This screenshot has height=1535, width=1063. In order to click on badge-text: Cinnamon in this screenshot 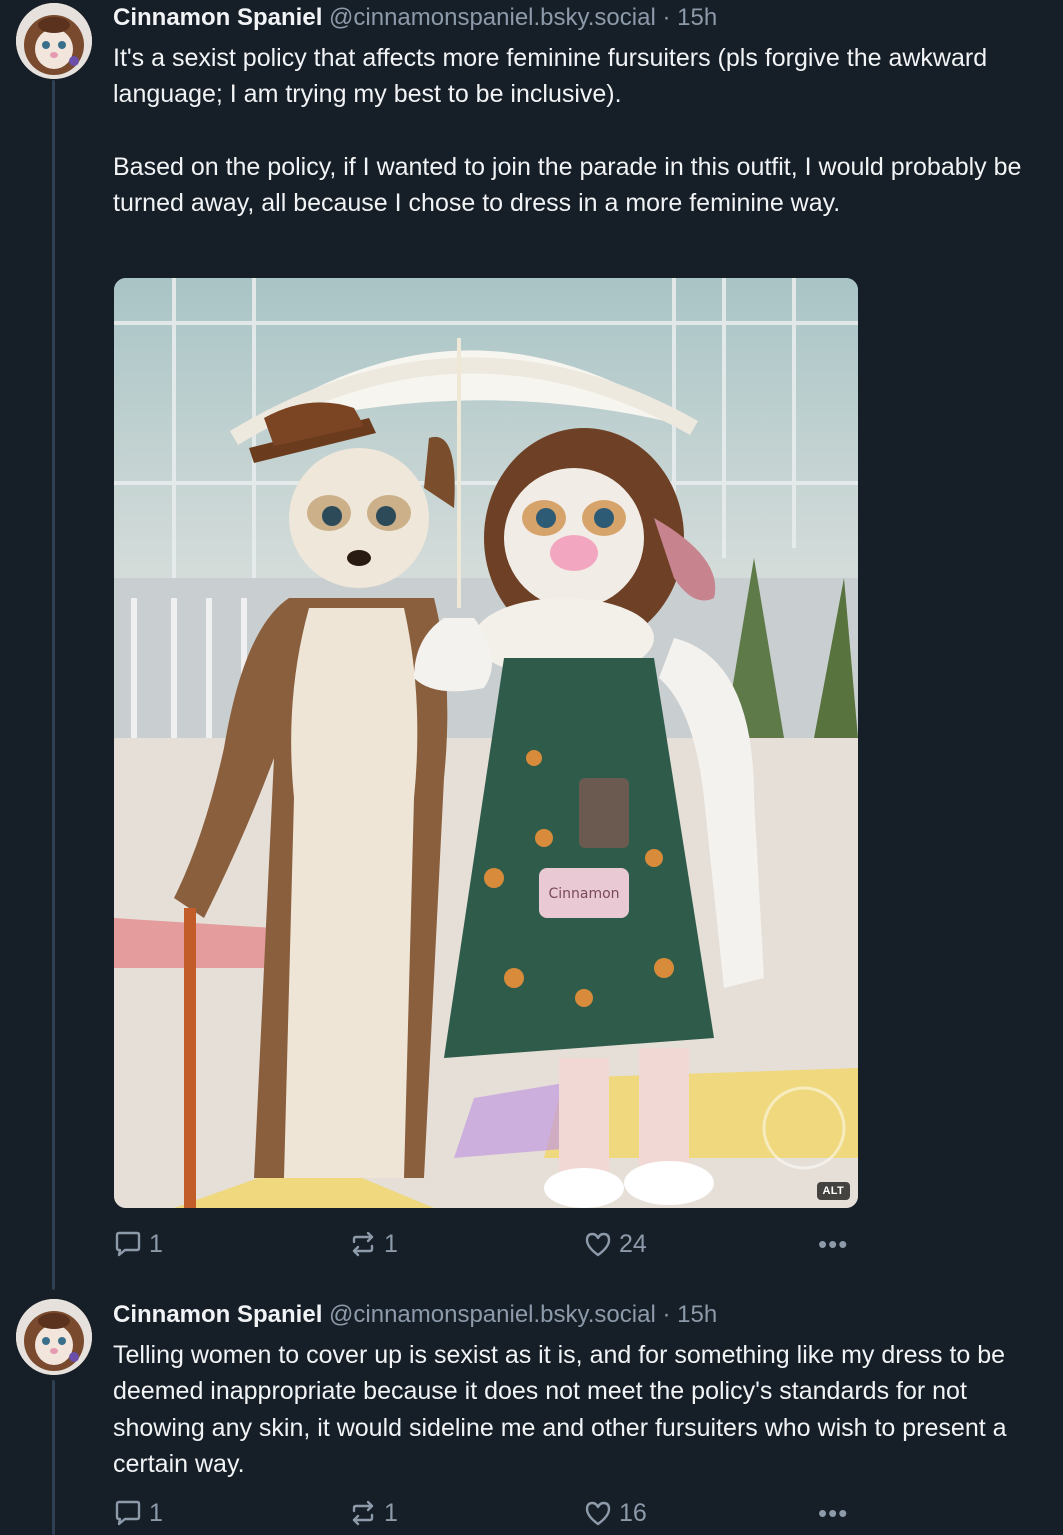, I will do `click(583, 894)`.